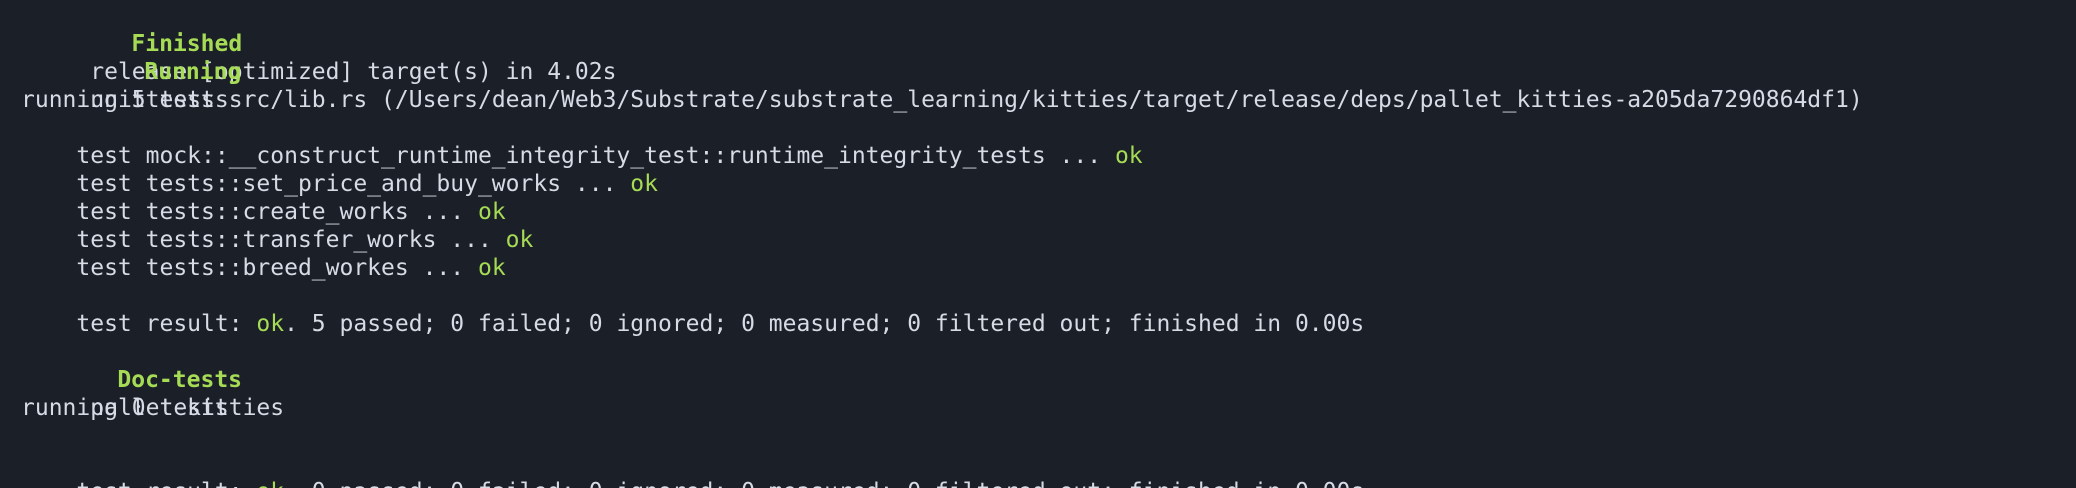  I want to click on doc-tests-line: Doc-tests pallet-kitties, so click(152, 379).